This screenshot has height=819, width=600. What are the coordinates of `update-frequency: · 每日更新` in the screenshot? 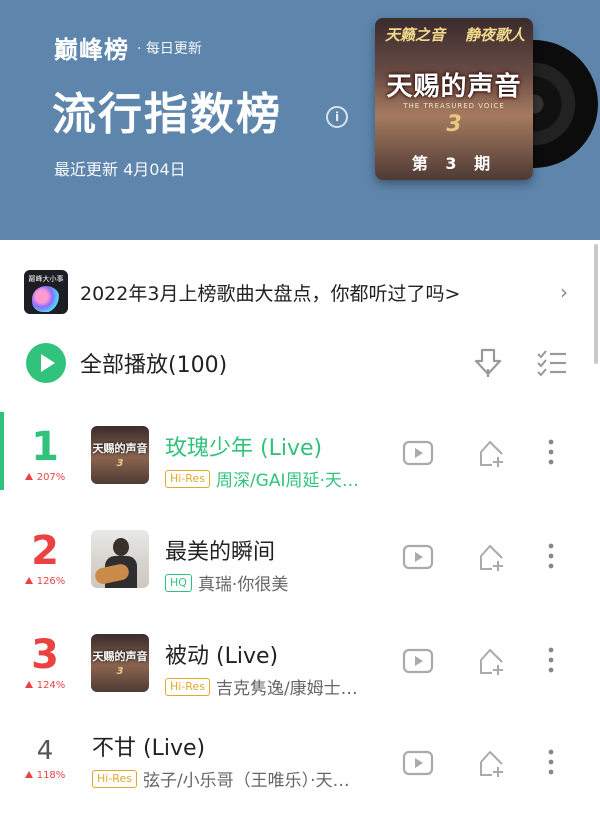 It's located at (169, 48).